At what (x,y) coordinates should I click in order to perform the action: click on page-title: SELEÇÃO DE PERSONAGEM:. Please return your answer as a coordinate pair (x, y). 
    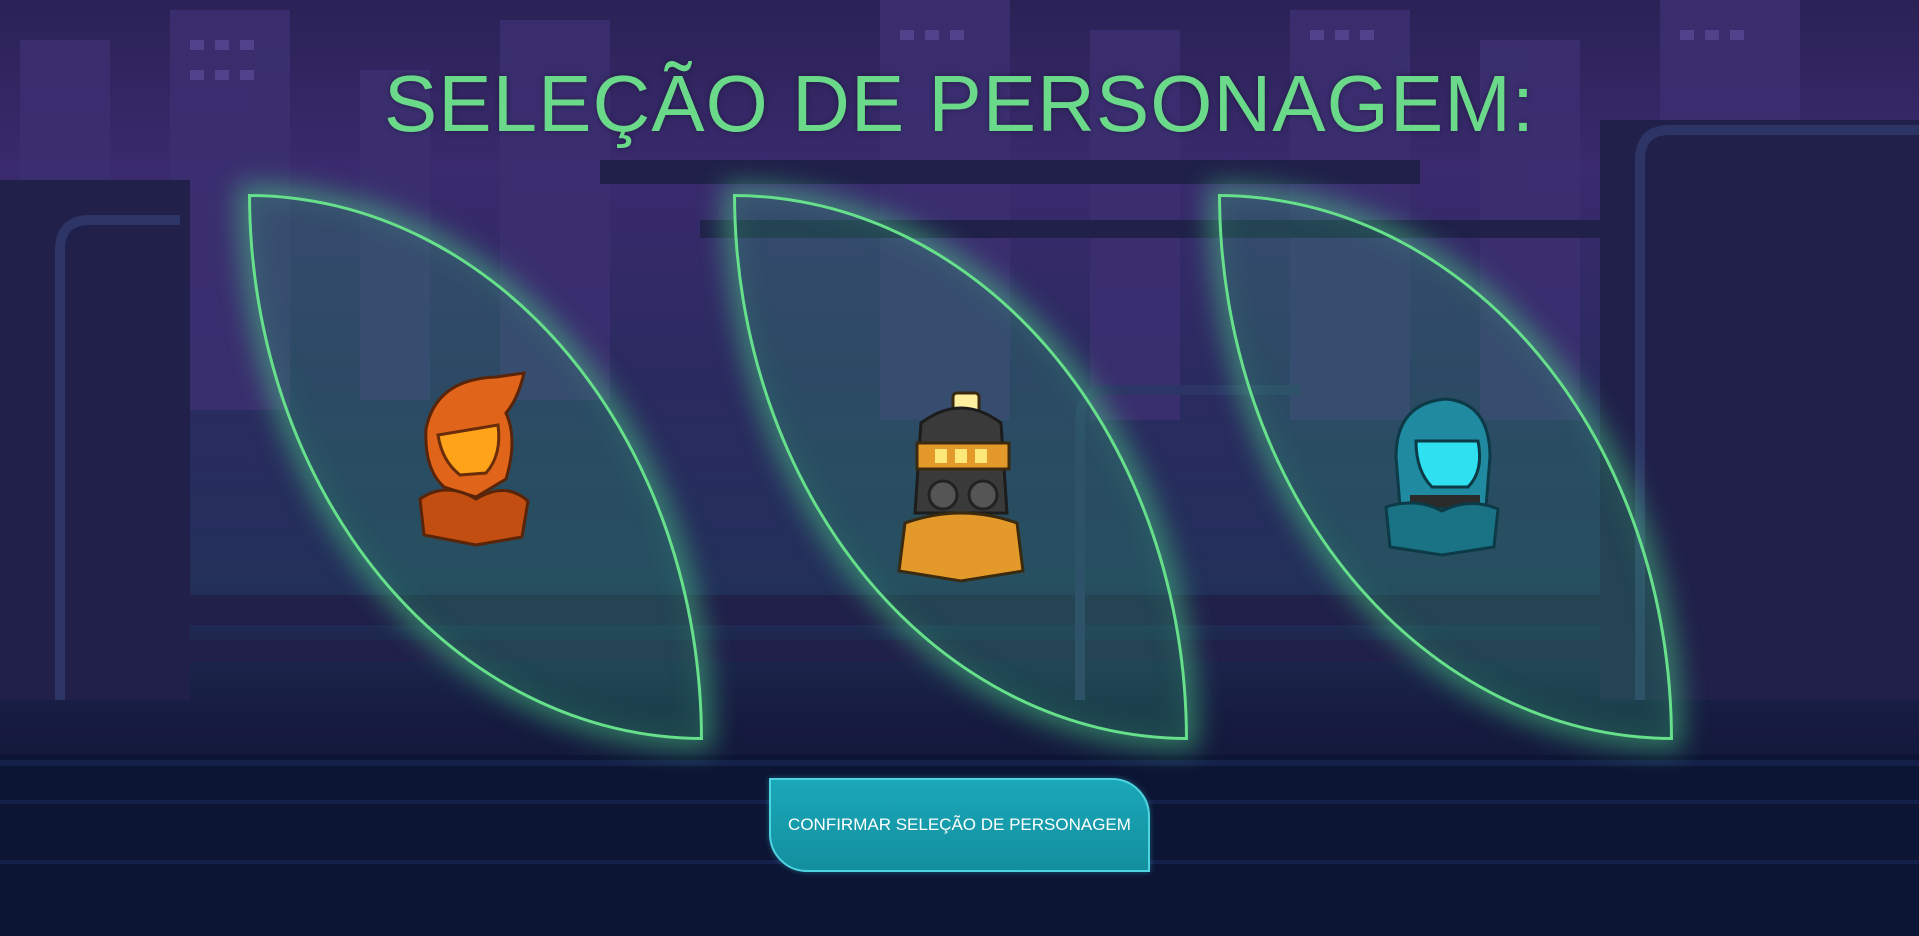
    Looking at the image, I should click on (959, 103).